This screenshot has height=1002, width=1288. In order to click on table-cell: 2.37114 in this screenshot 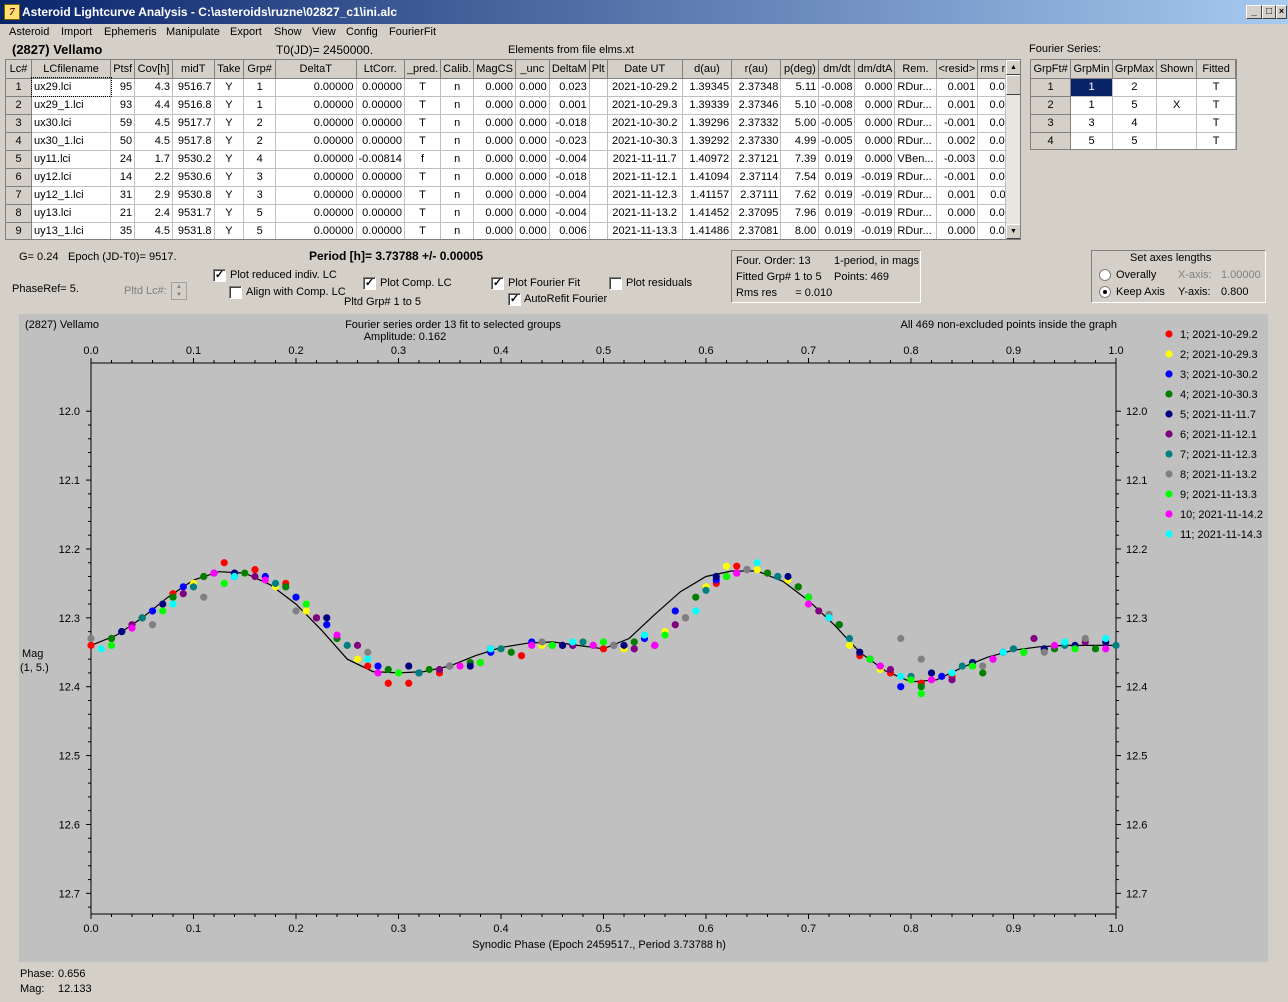, I will do `click(756, 177)`.